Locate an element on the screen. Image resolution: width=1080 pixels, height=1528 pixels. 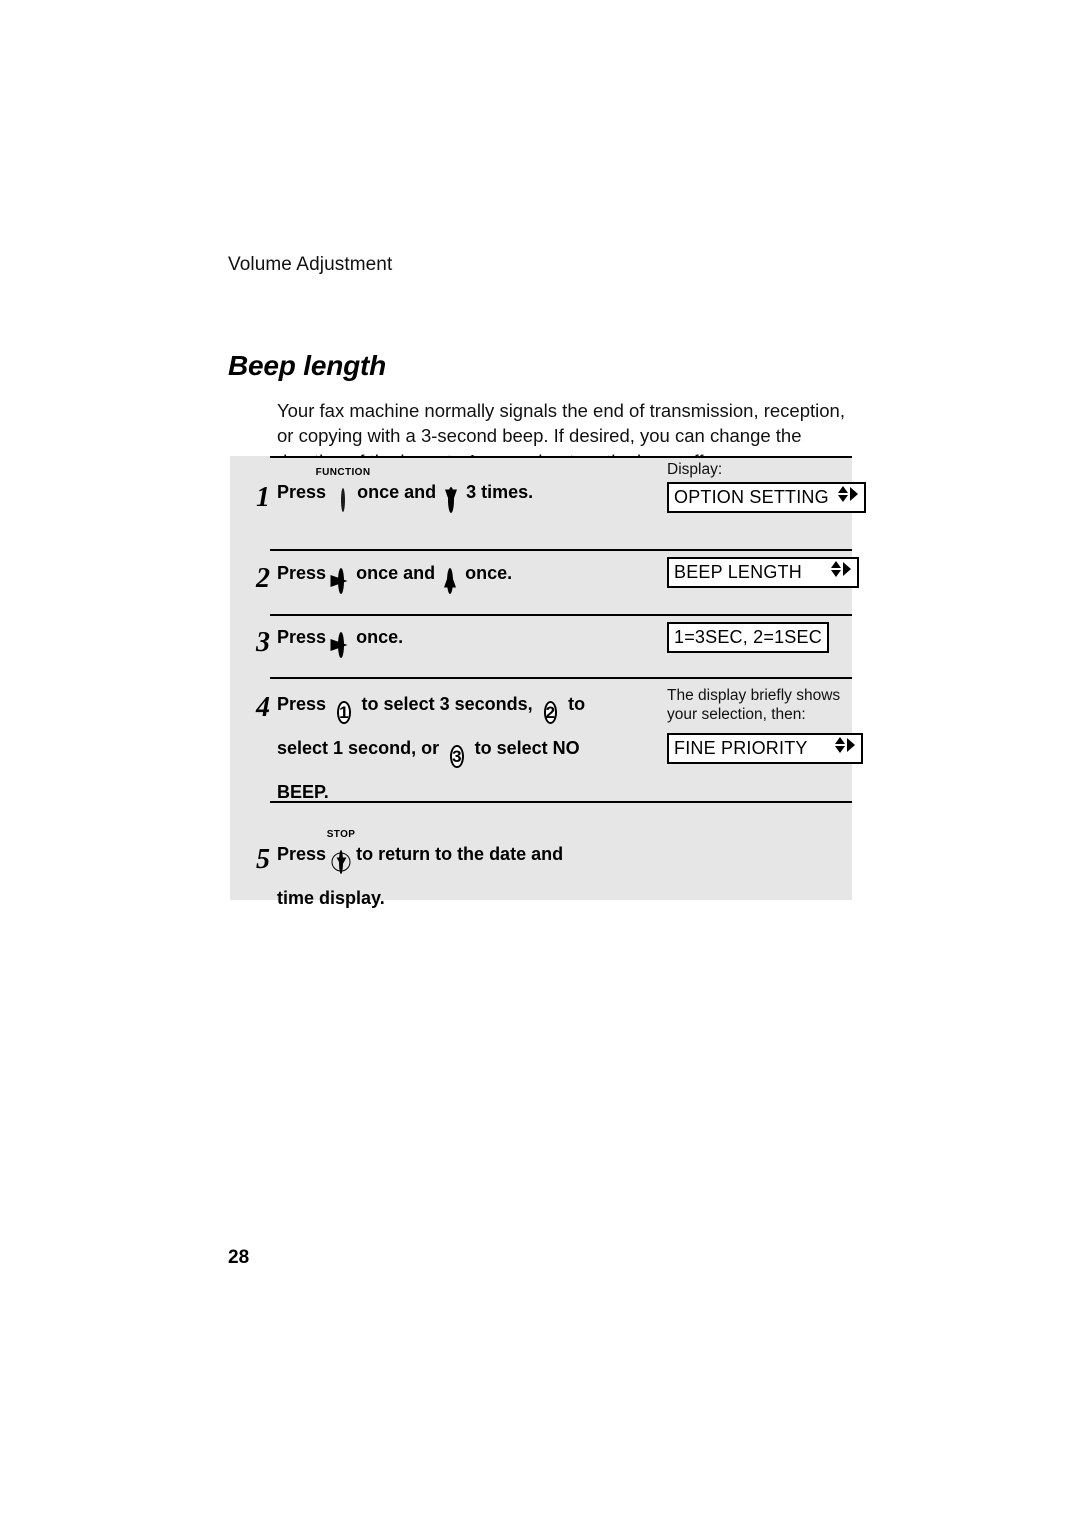
lcd-display: 1=3SEC, 2=1SEC is located at coordinates (748, 637).